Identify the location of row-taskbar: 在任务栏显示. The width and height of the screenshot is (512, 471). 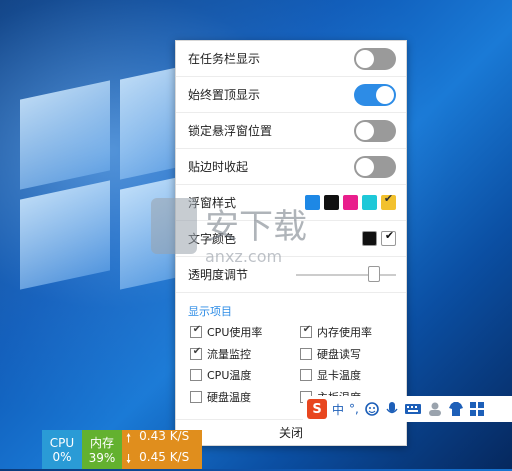
(291, 59).